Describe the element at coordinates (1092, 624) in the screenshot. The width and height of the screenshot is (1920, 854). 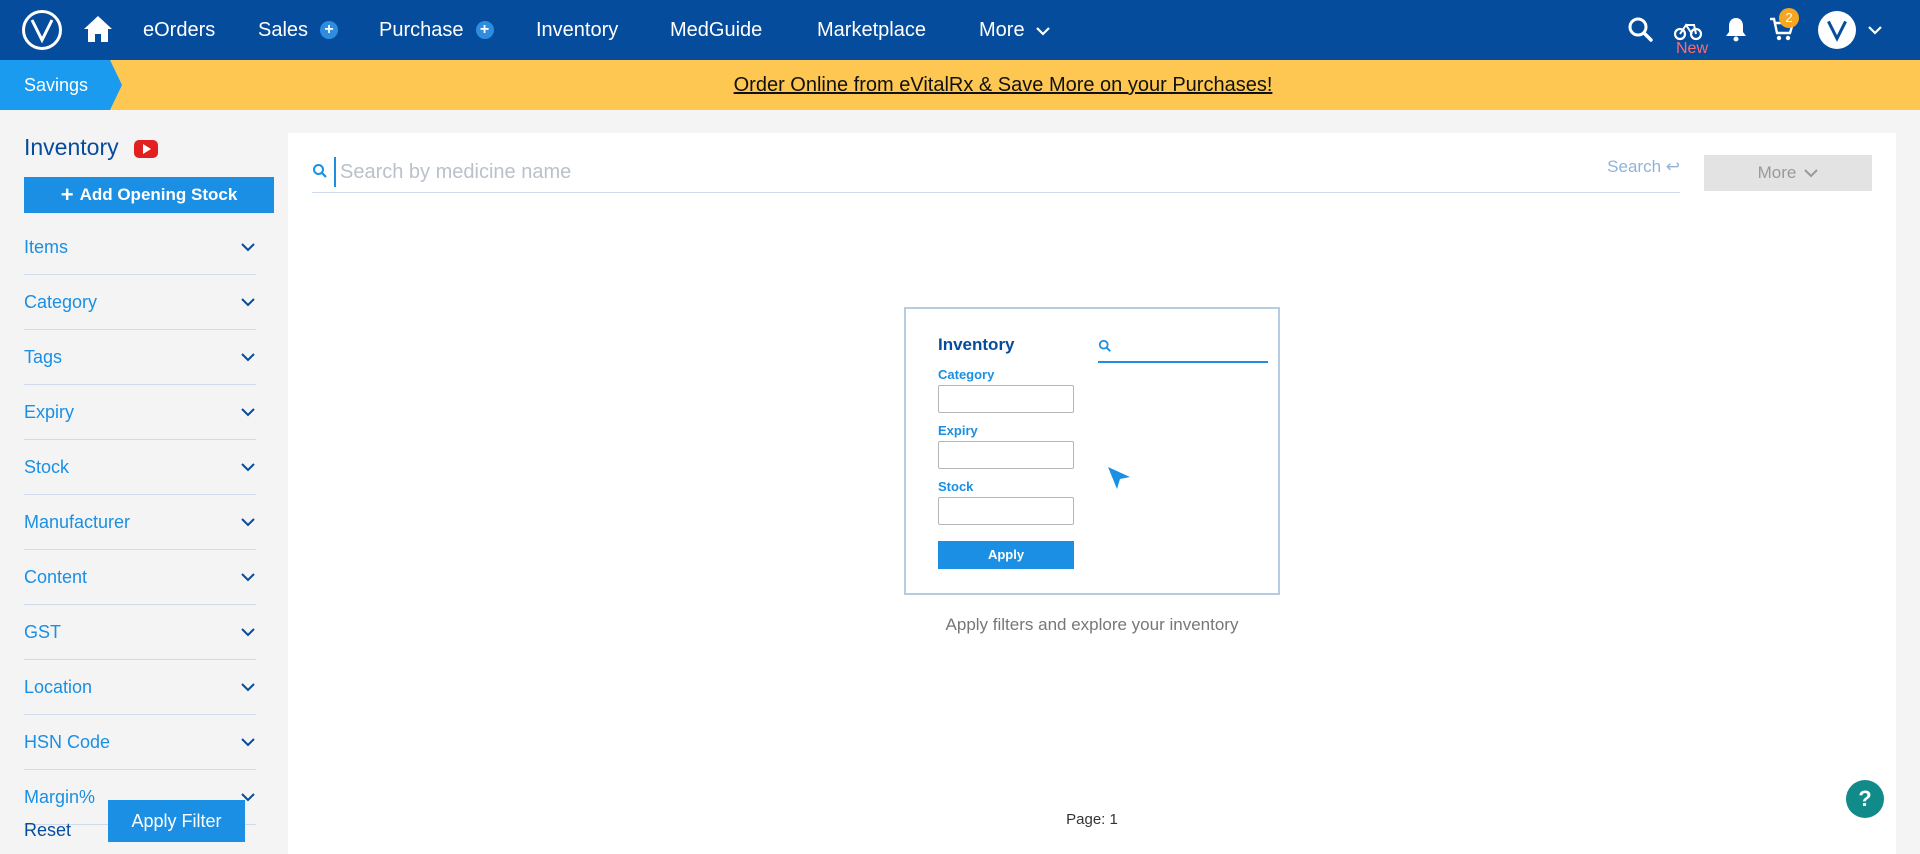
I see `empty-state-caption: Apply filters and explore your inventory` at that location.